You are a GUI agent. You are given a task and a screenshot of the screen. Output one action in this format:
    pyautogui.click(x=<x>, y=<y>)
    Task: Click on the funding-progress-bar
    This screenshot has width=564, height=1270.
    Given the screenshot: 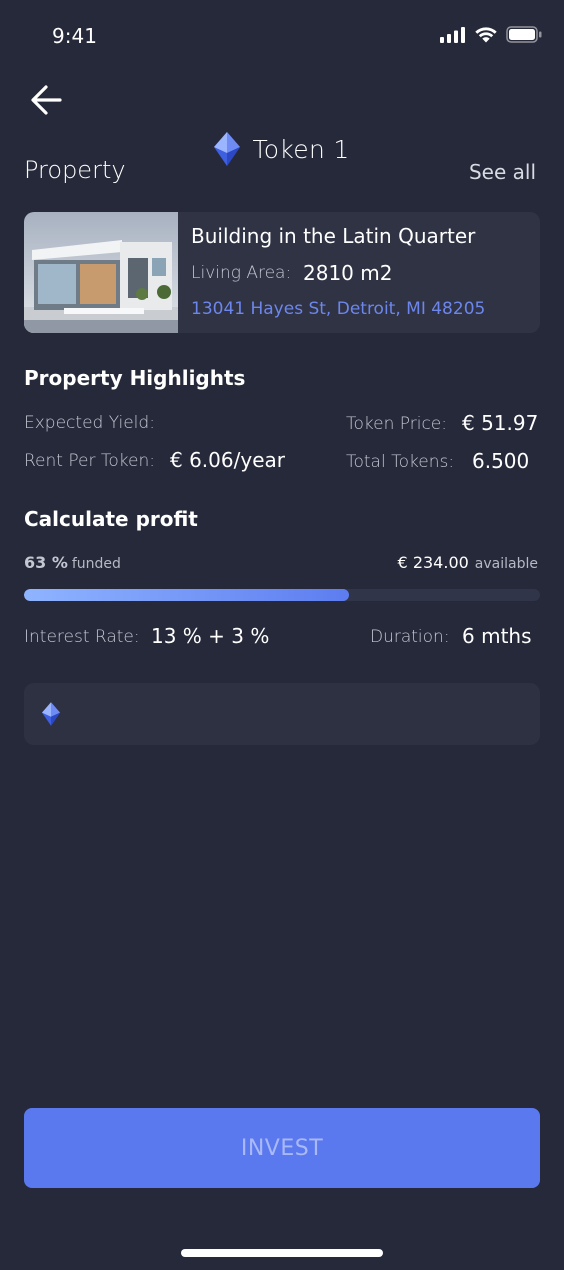 What is the action you would take?
    pyautogui.click(x=282, y=595)
    